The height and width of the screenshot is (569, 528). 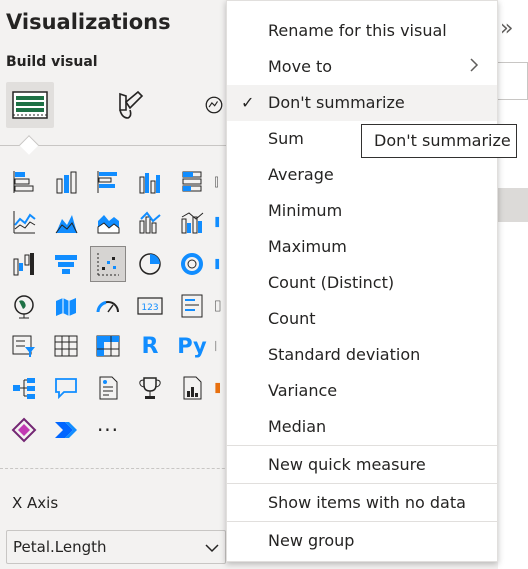 I want to click on slicer-icon, so click(x=24, y=346).